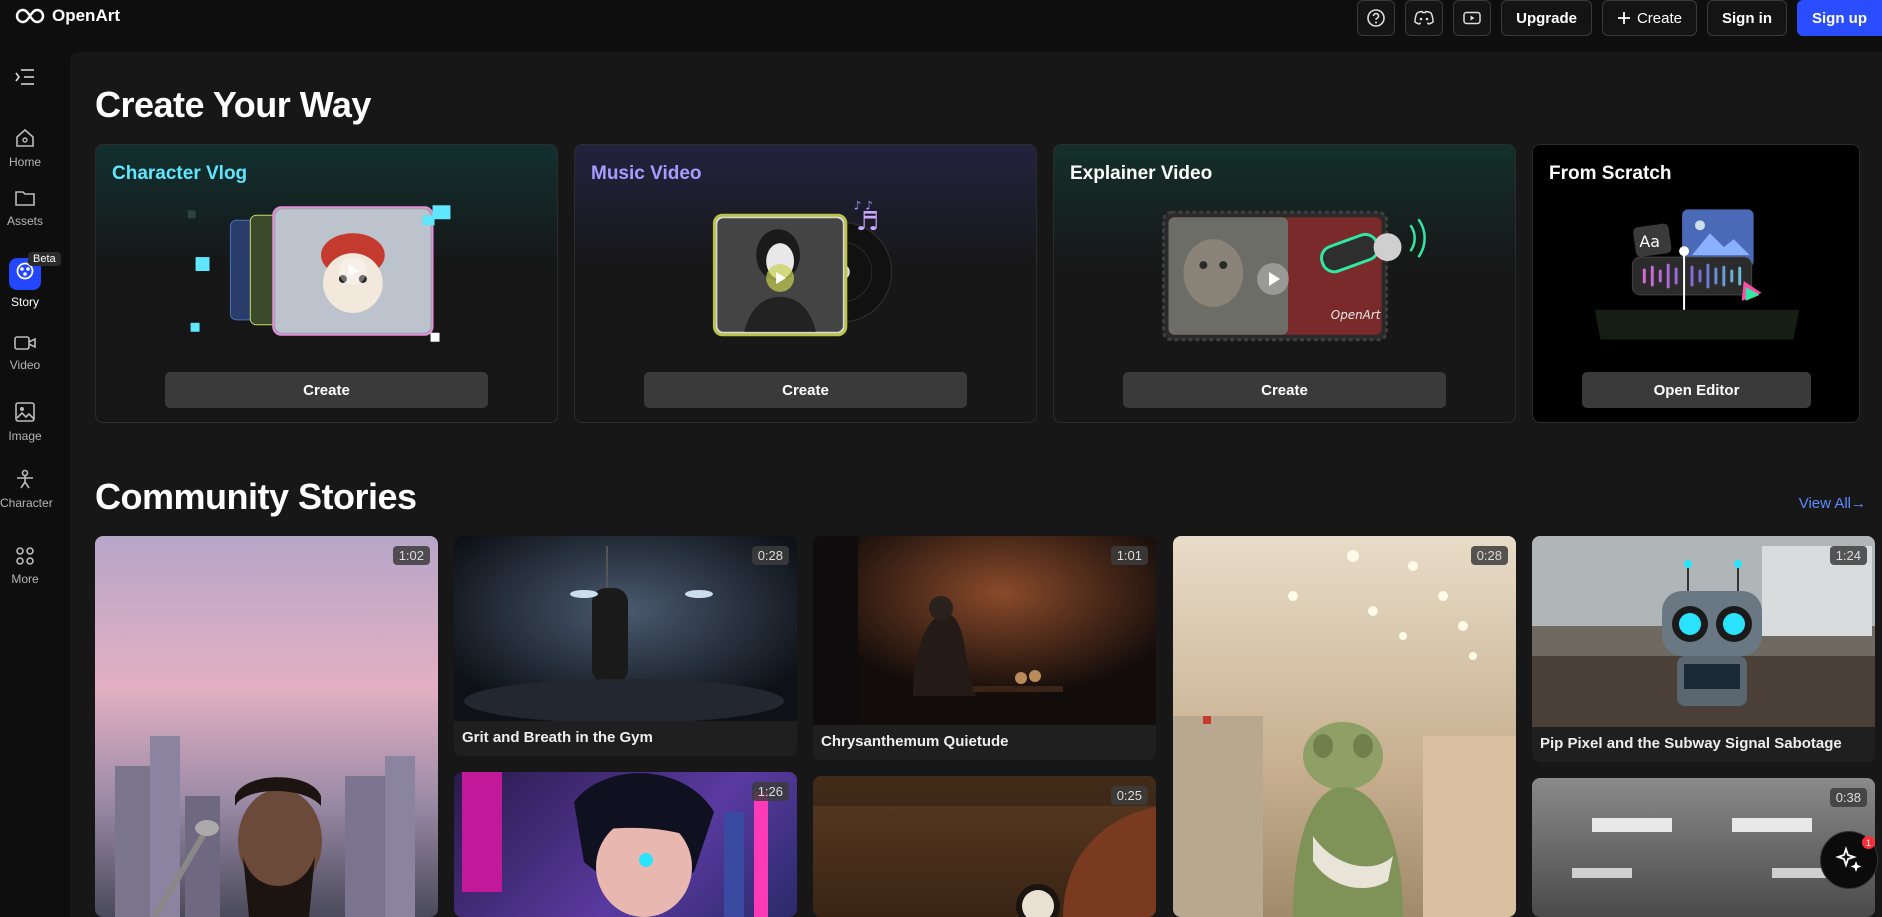 The height and width of the screenshot is (917, 1882). I want to click on page-title: Create Your Way, so click(233, 104).